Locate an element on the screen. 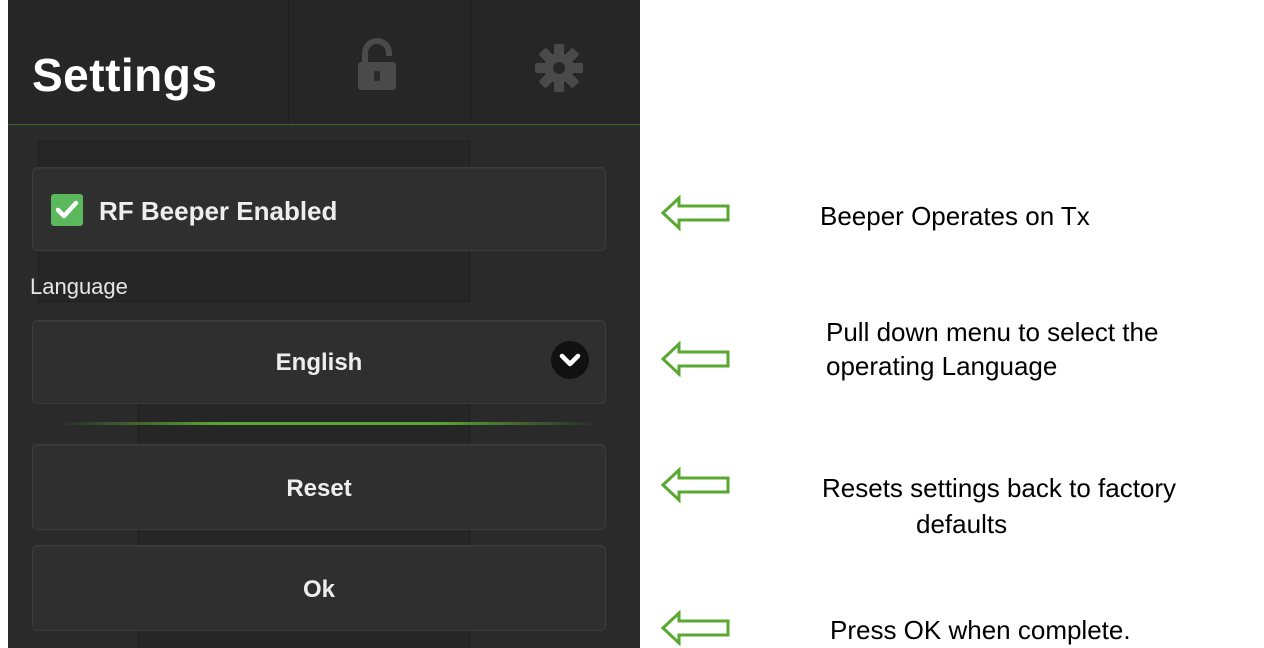 Image resolution: width=1264 pixels, height=648 pixels. checkbox is located at coordinates (67, 210).